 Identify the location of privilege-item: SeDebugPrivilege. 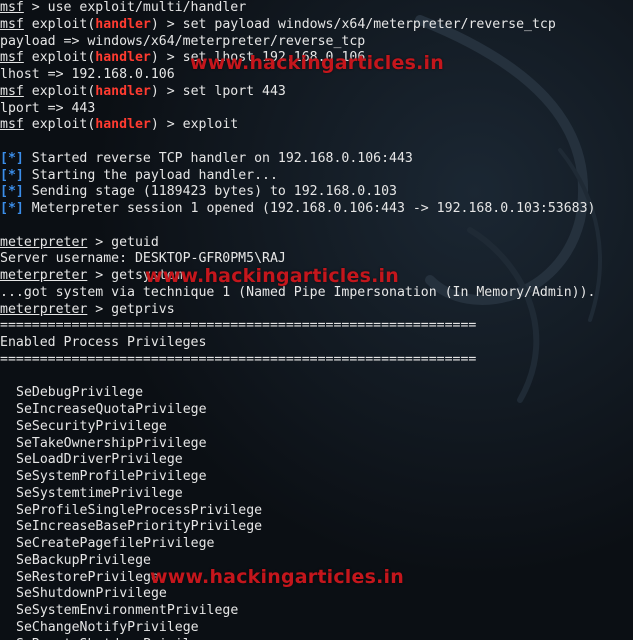
(80, 393).